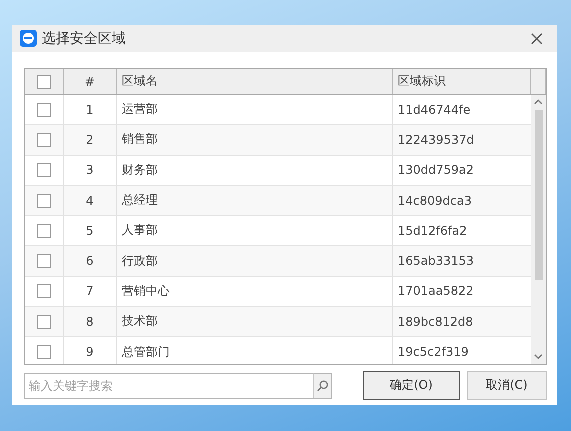 The image size is (571, 431). Describe the element at coordinates (435, 201) in the screenshot. I see `table-cell-text: 14c809dca3` at that location.